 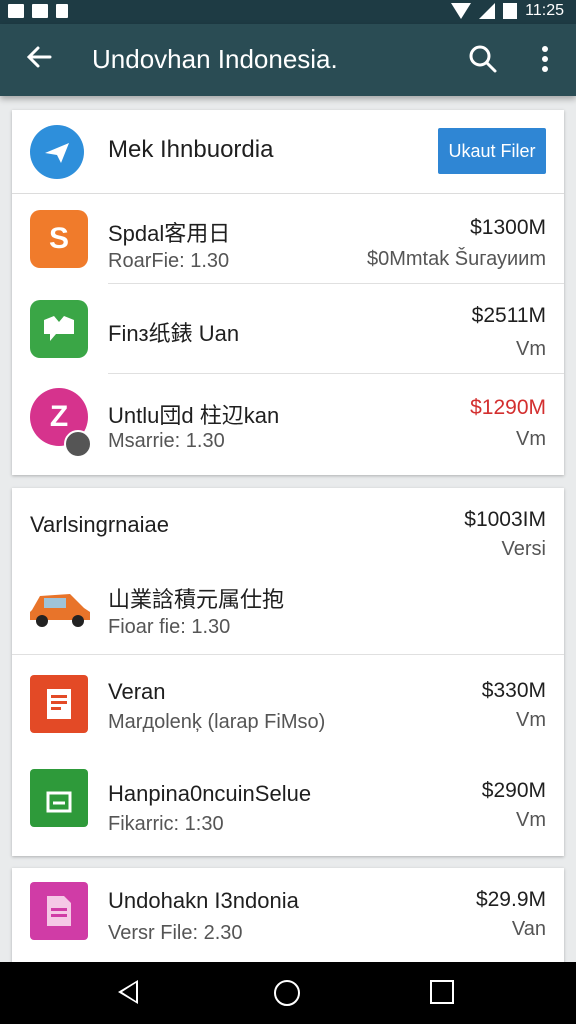 What do you see at coordinates (510, 899) in the screenshot?
I see `item-price: $29.9M` at bounding box center [510, 899].